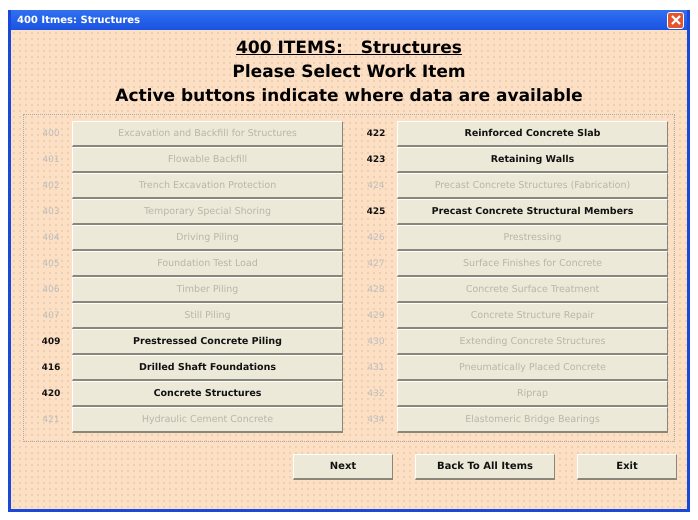 This screenshot has height=520, width=698. I want to click on item-code: 406, so click(51, 290).